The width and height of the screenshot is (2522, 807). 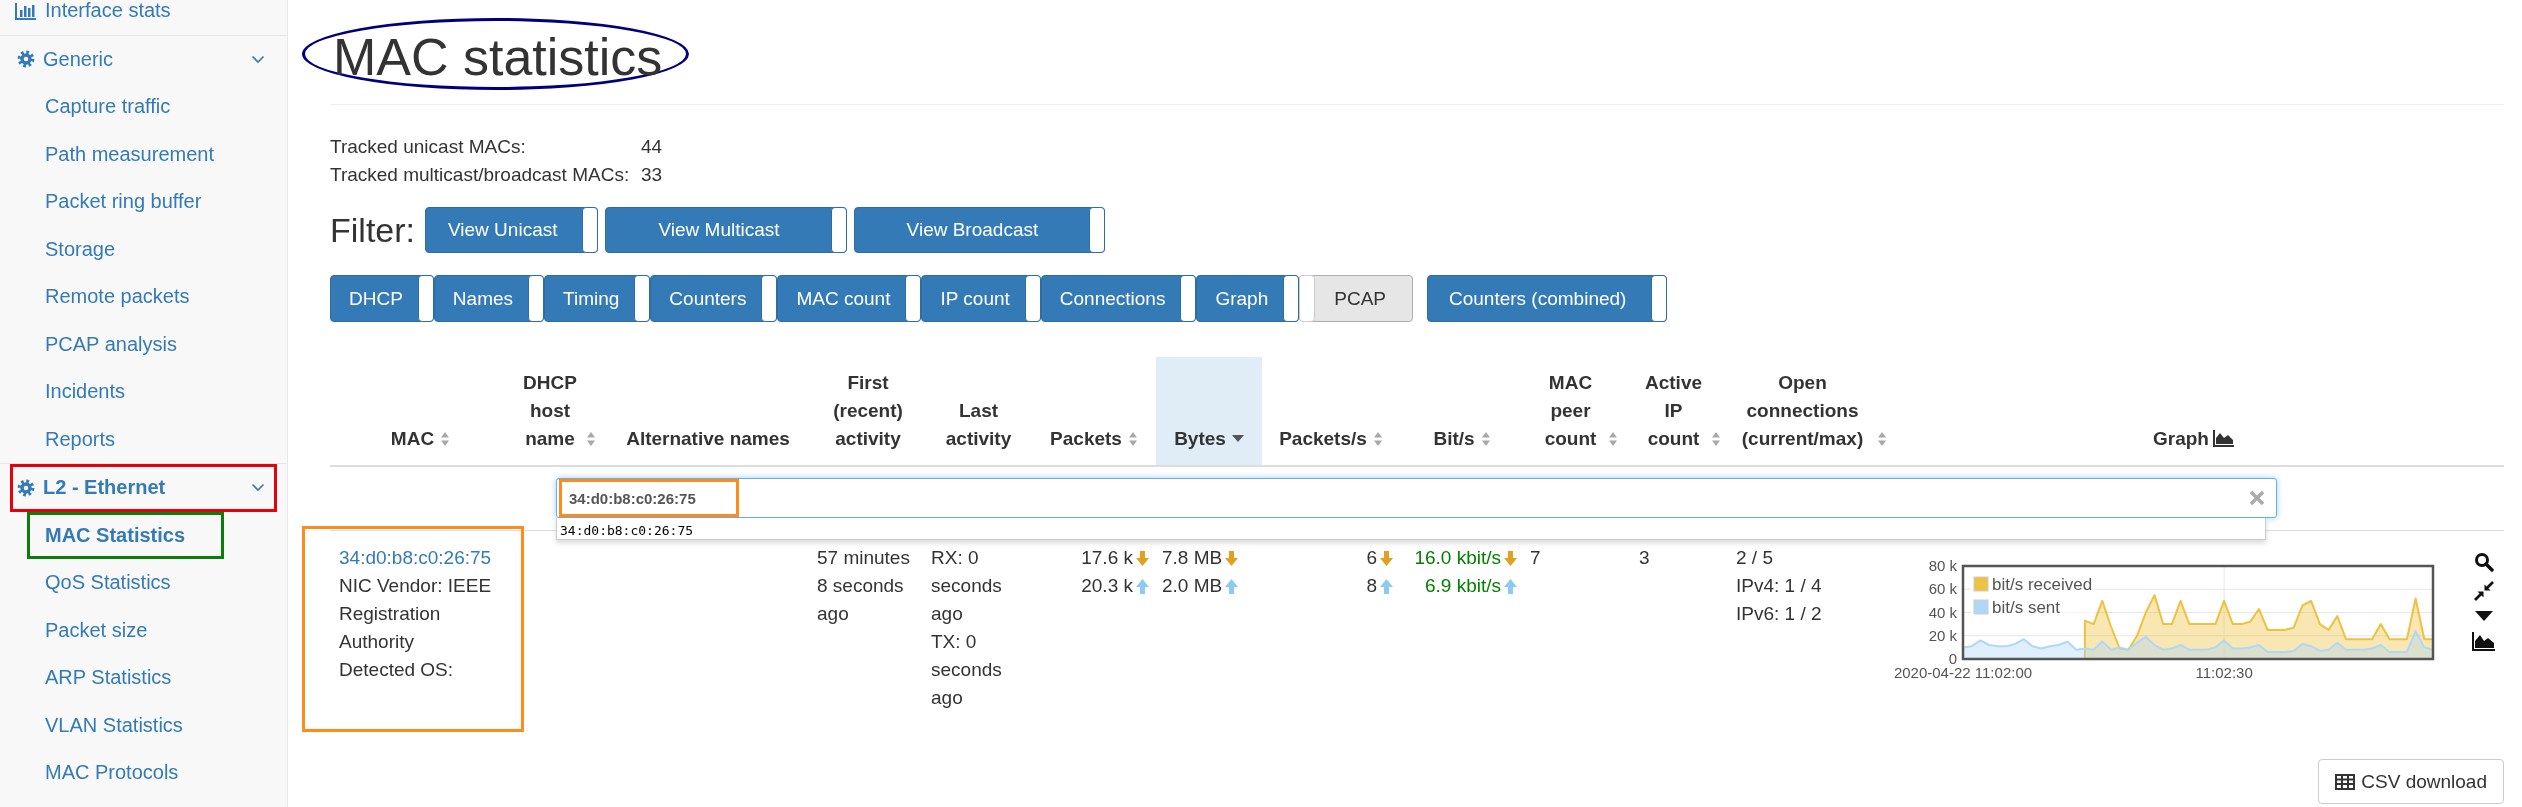 I want to click on packet-count: 17.6 k, so click(x=1107, y=558).